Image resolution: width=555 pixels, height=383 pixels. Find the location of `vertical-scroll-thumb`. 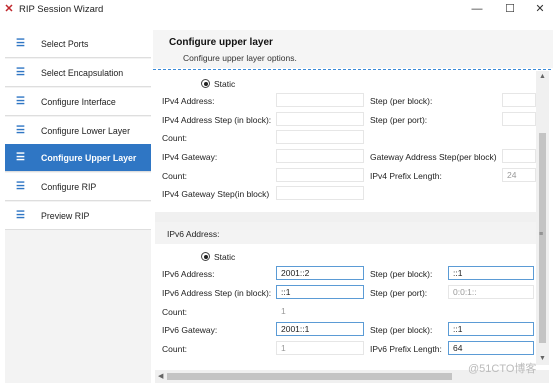

vertical-scroll-thumb is located at coordinates (542, 238).